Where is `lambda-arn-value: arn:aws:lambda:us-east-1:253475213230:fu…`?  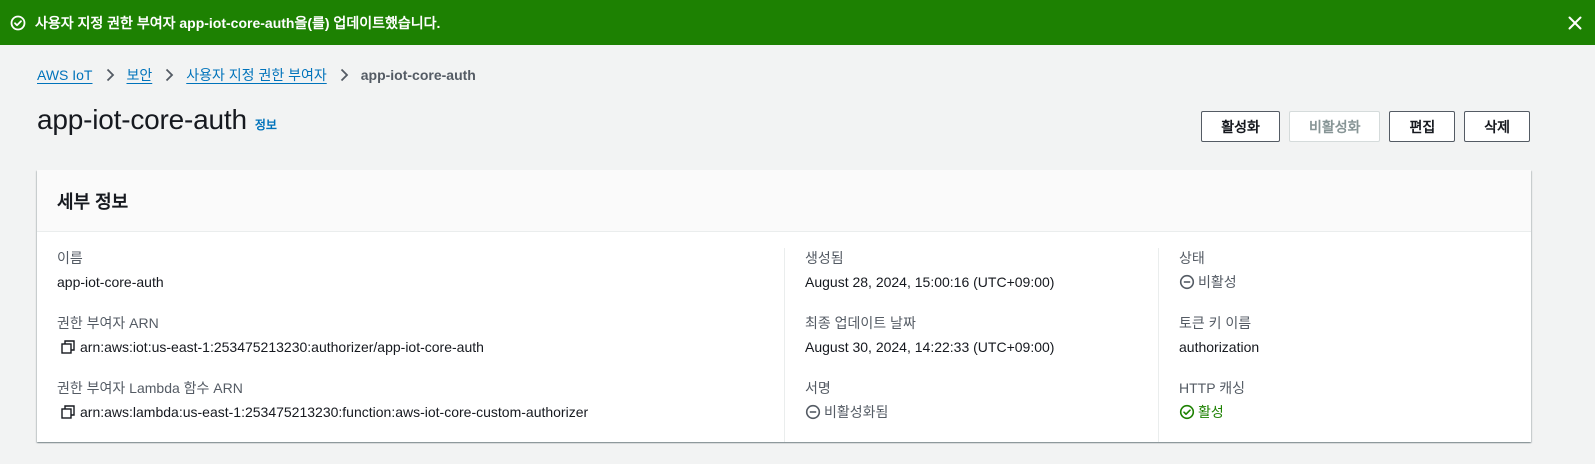 lambda-arn-value: arn:aws:lambda:us-east-1:253475213230:fu… is located at coordinates (334, 412).